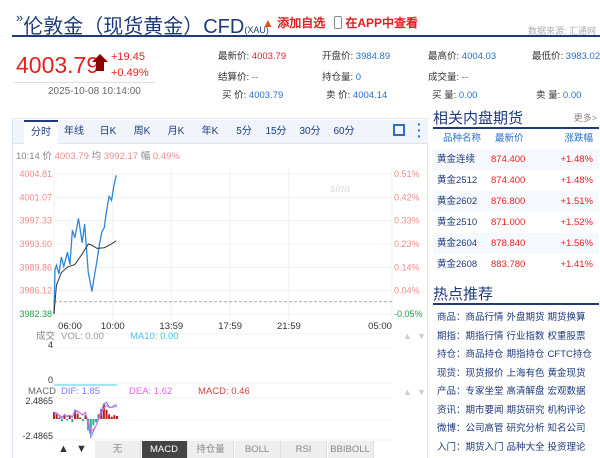 This screenshot has height=458, width=600. I want to click on indicator-button: 无, so click(118, 449).